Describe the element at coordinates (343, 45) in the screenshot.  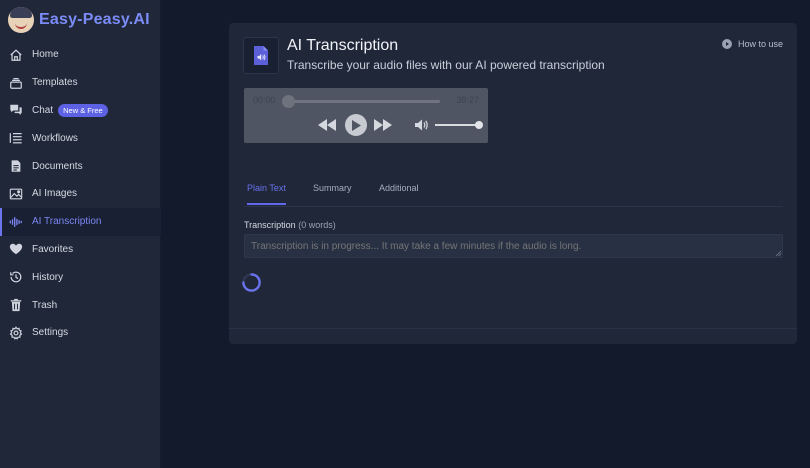
I see `page-title: AI Transcription` at that location.